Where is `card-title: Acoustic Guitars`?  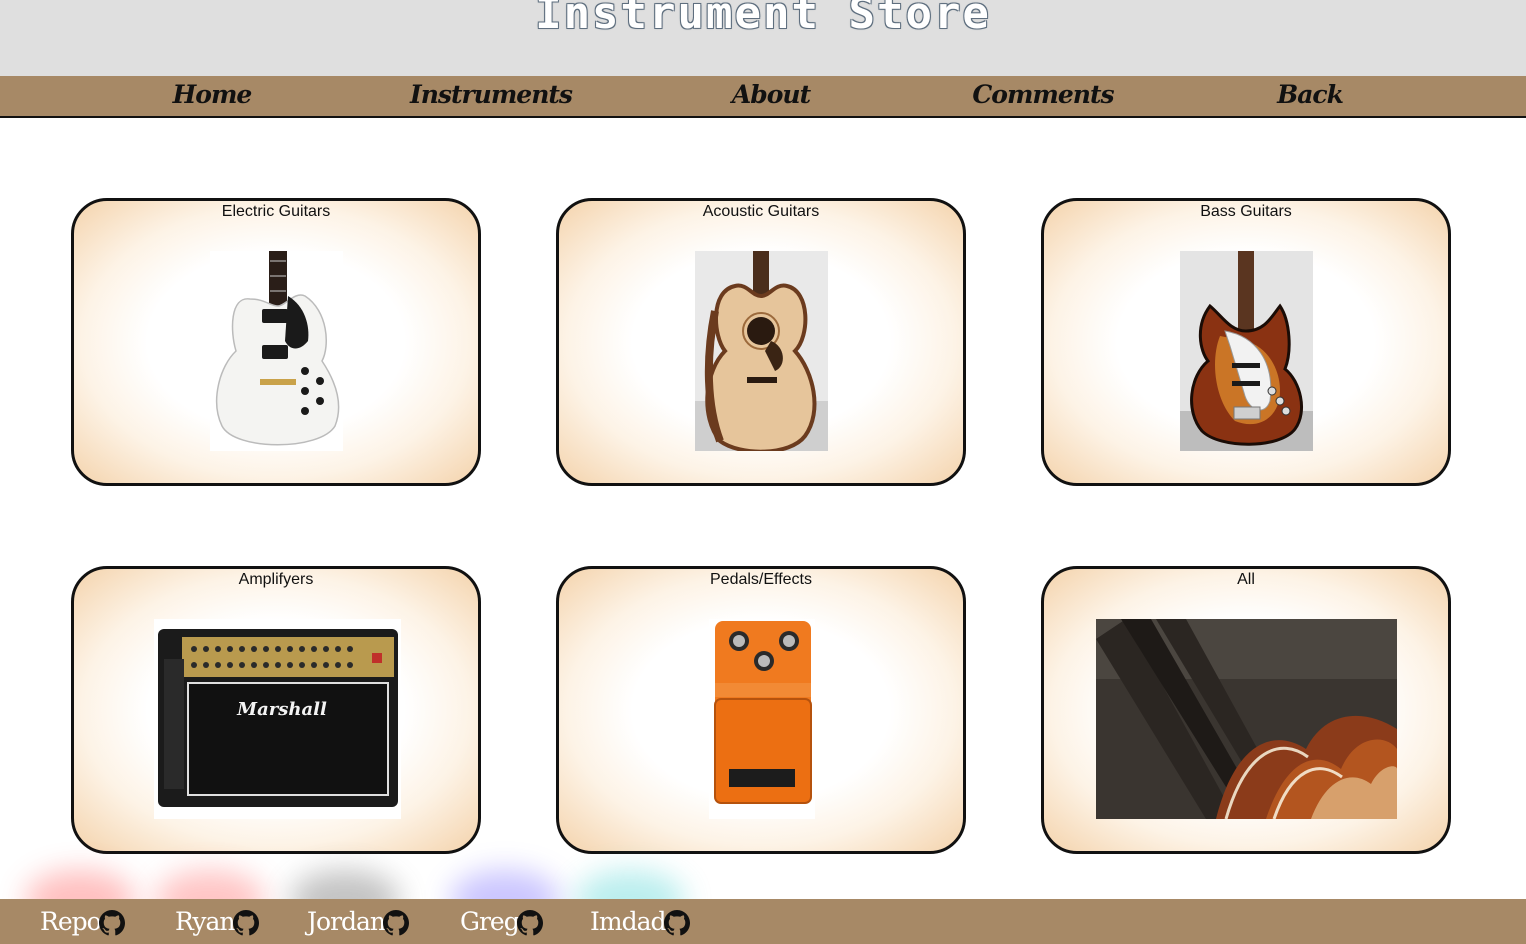 card-title: Acoustic Guitars is located at coordinates (761, 211).